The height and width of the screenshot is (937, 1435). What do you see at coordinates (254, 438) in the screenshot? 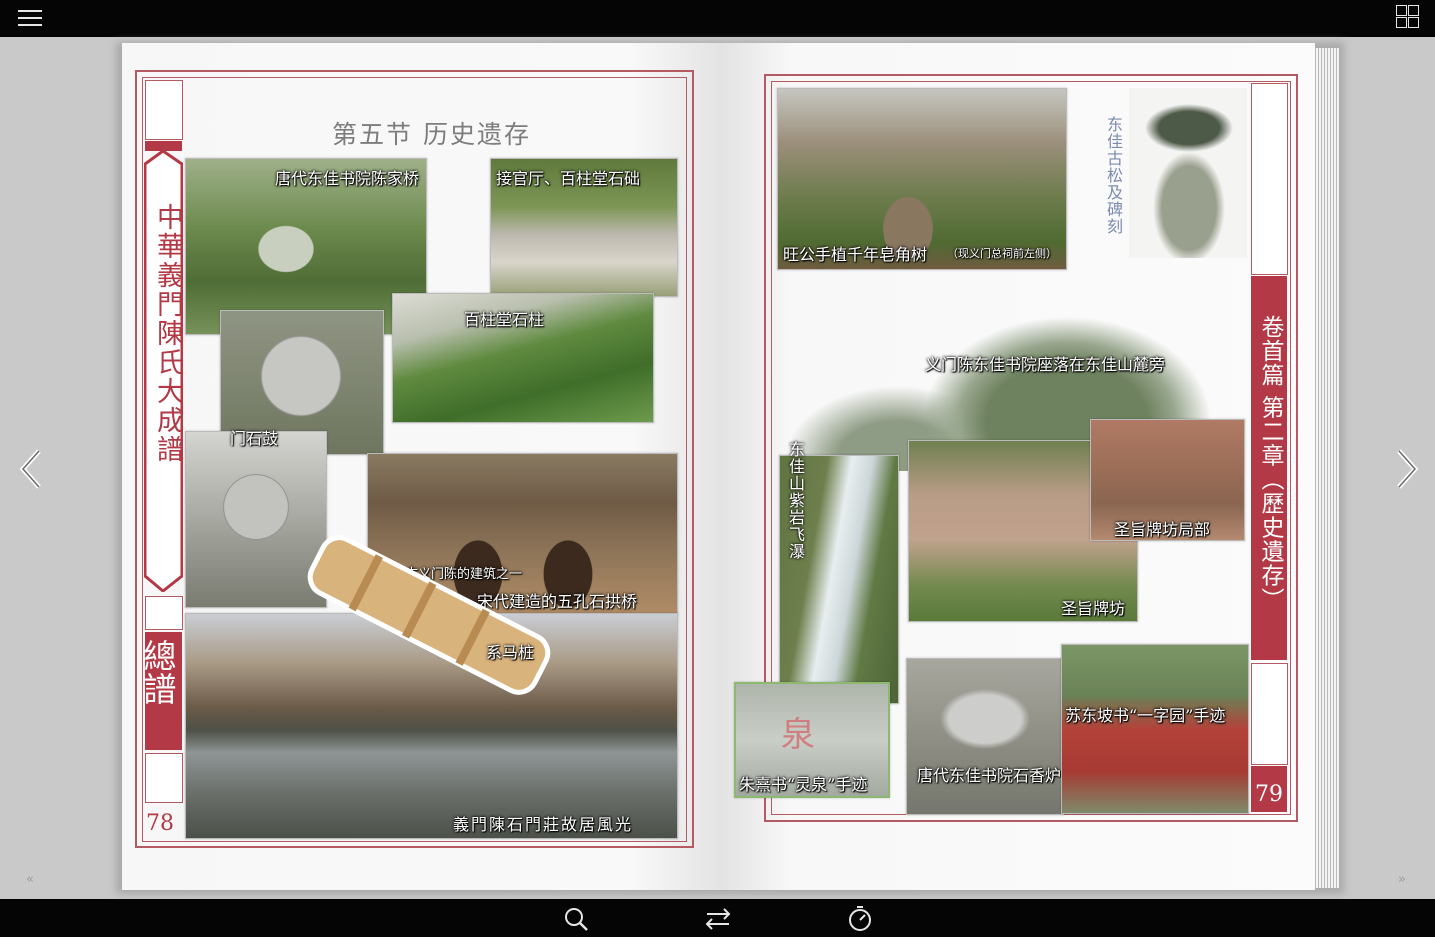
I see `caption-drum: 门石鼓` at bounding box center [254, 438].